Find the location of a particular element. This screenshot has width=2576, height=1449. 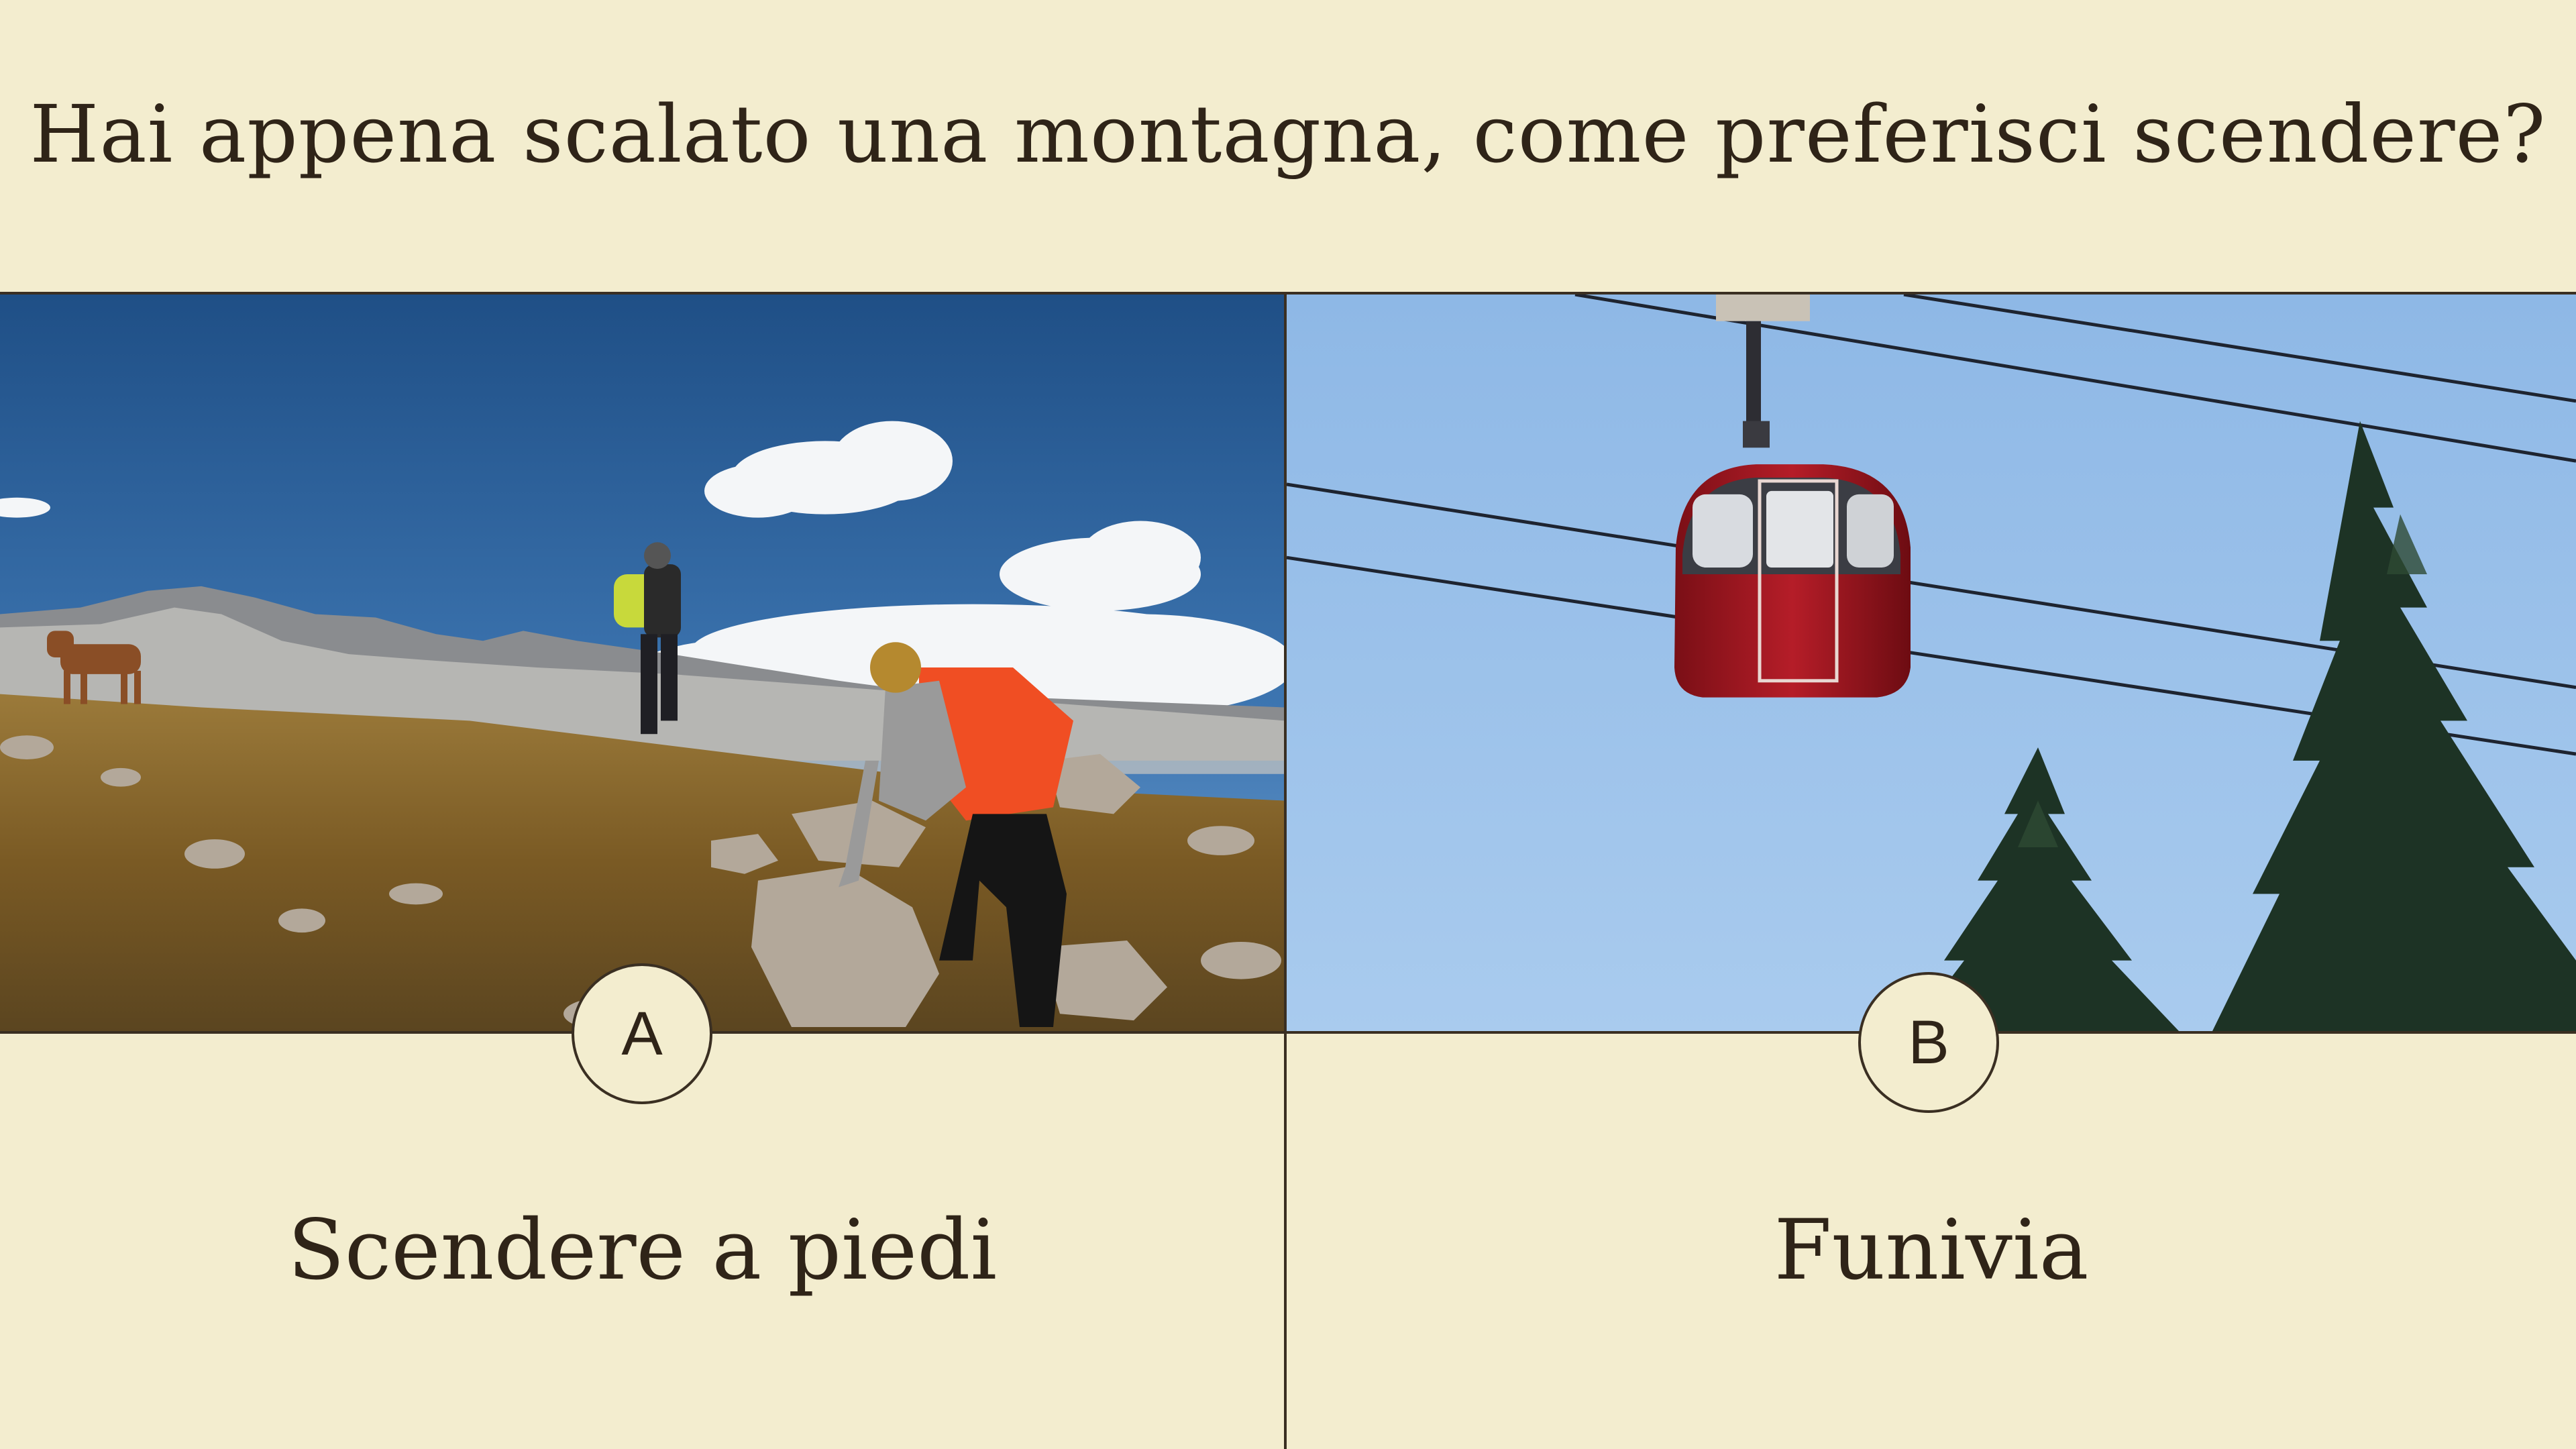

option-b-label: Funivia is located at coordinates (1931, 1251).